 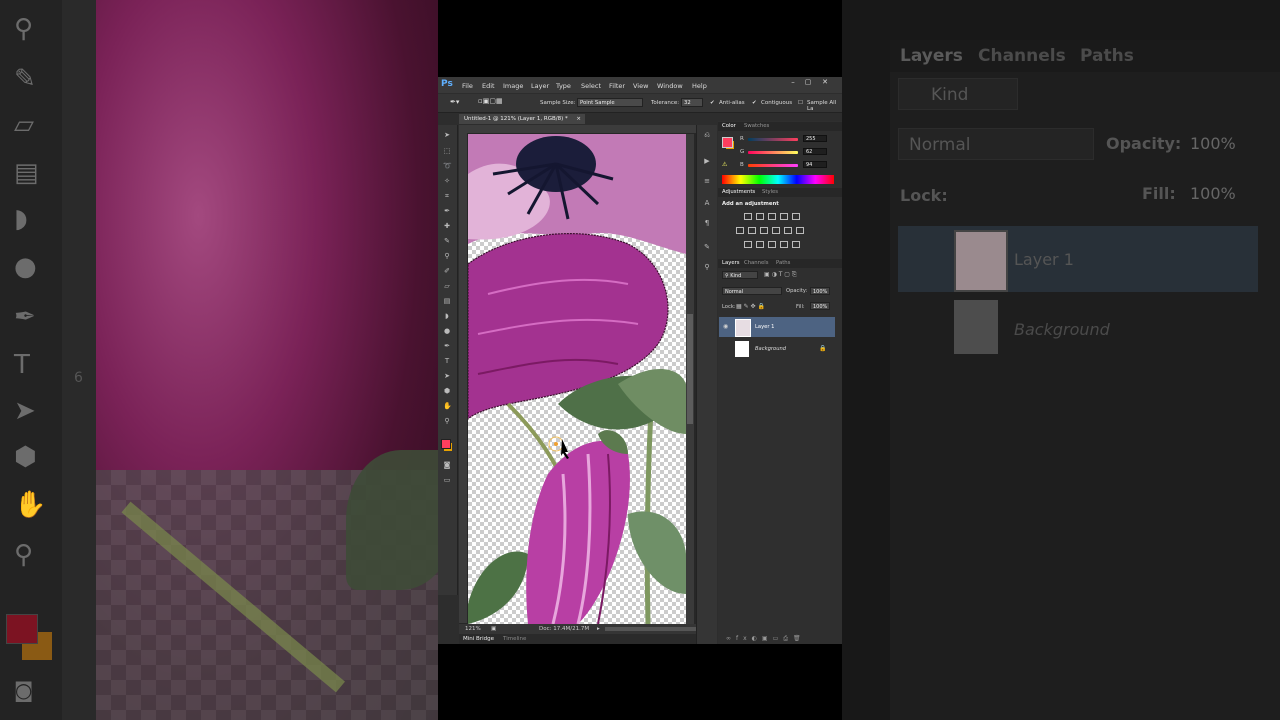 What do you see at coordinates (773, 165) in the screenshot?
I see `channel-b-slider` at bounding box center [773, 165].